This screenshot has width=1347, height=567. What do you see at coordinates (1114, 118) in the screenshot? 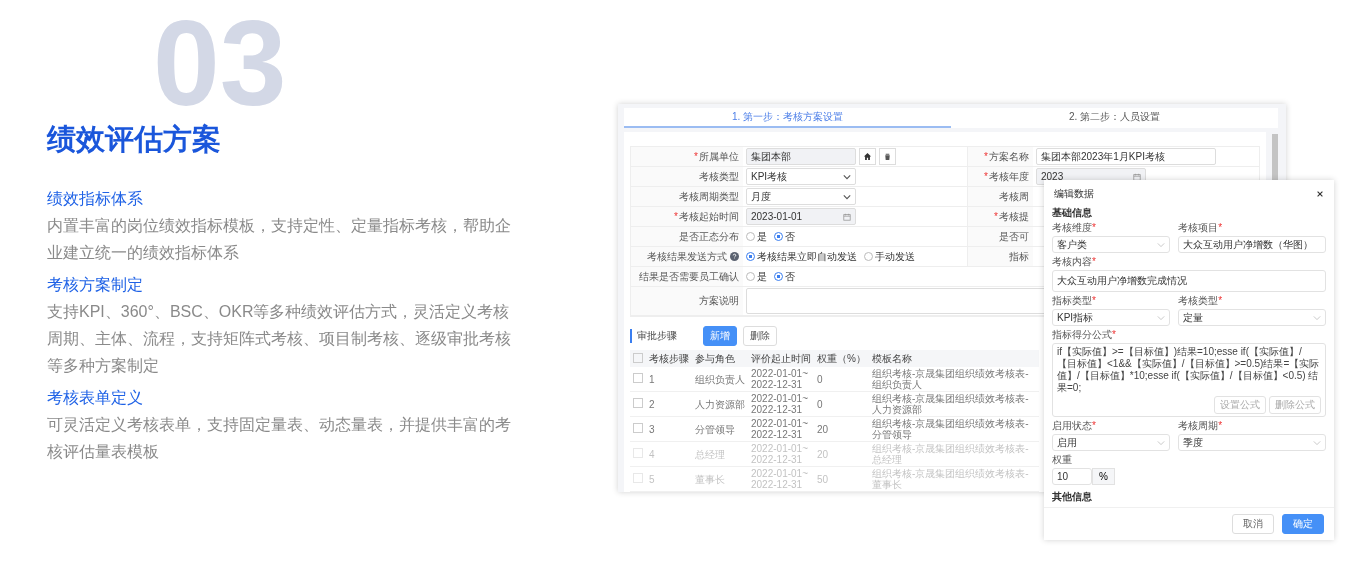
I see `step-tab: 2. 第二步：人员设置` at bounding box center [1114, 118].